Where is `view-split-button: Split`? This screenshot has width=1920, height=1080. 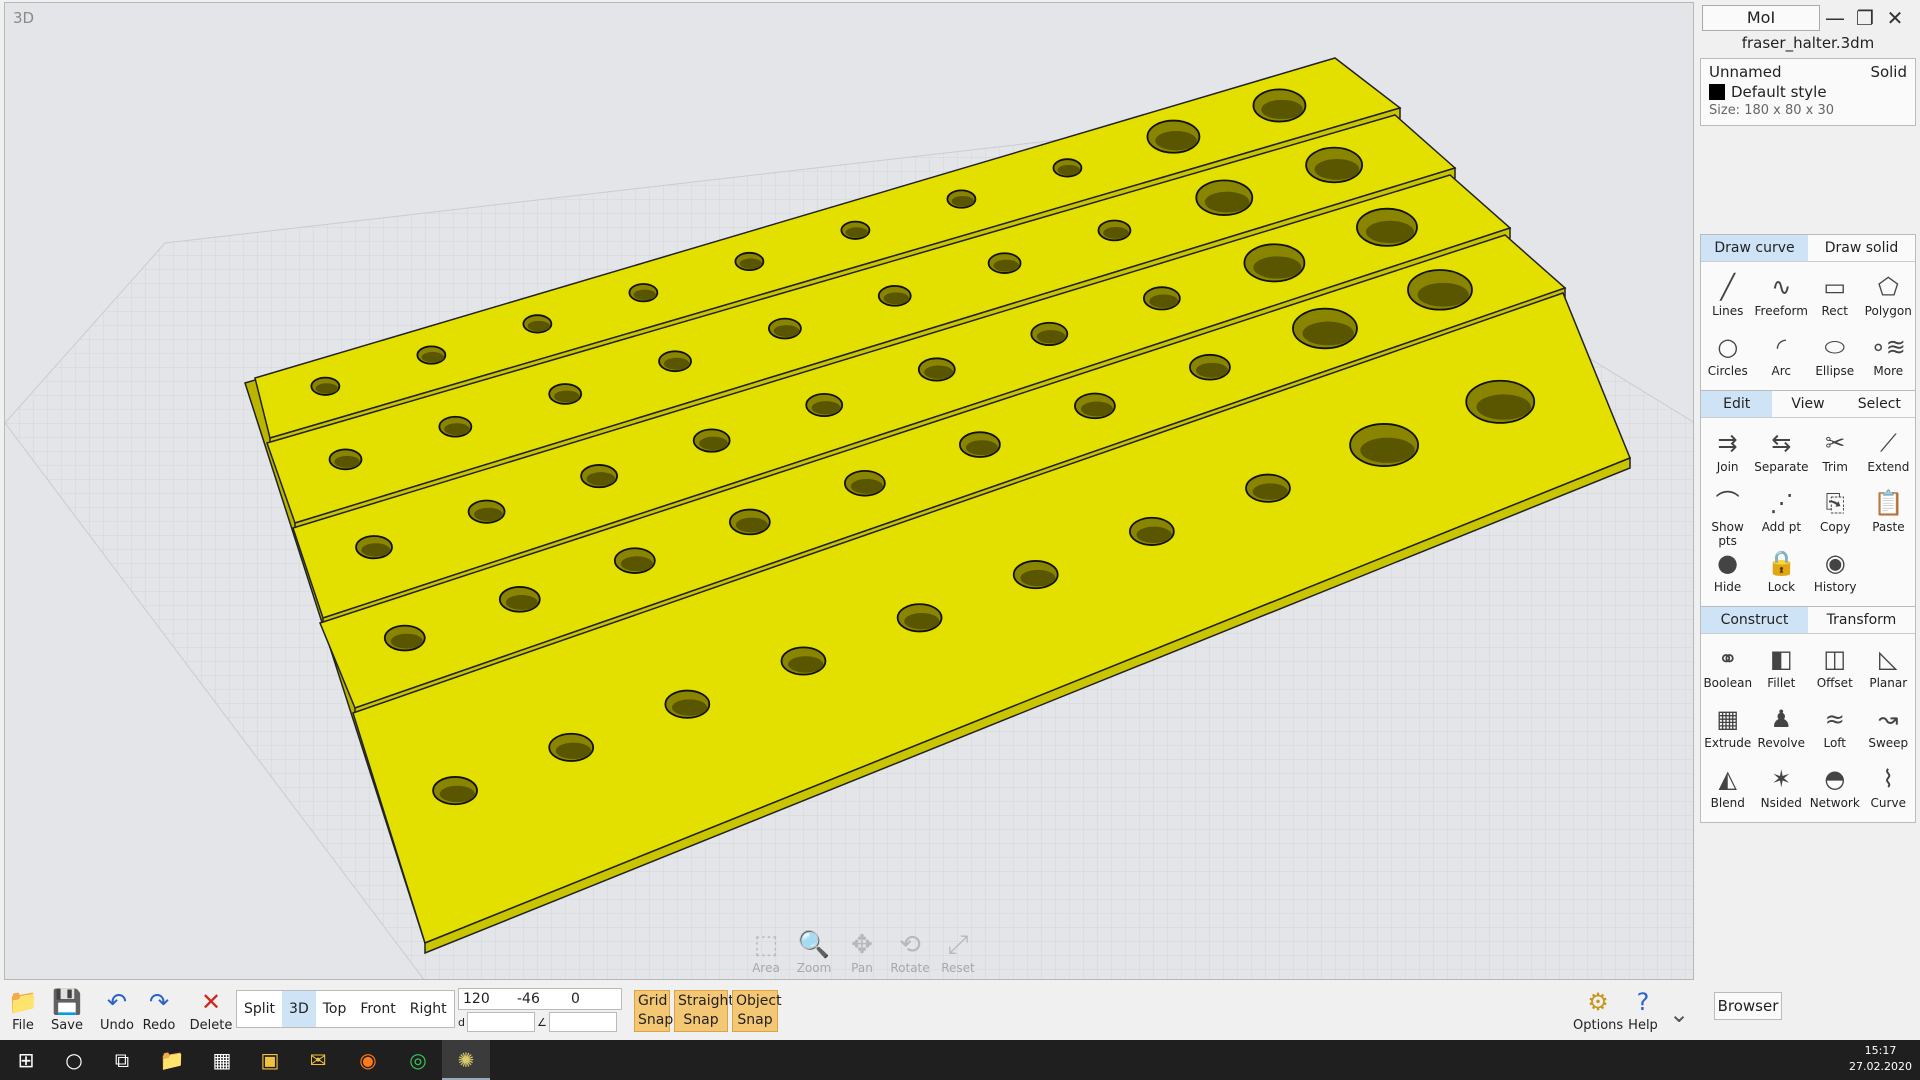
view-split-button: Split is located at coordinates (259, 1009).